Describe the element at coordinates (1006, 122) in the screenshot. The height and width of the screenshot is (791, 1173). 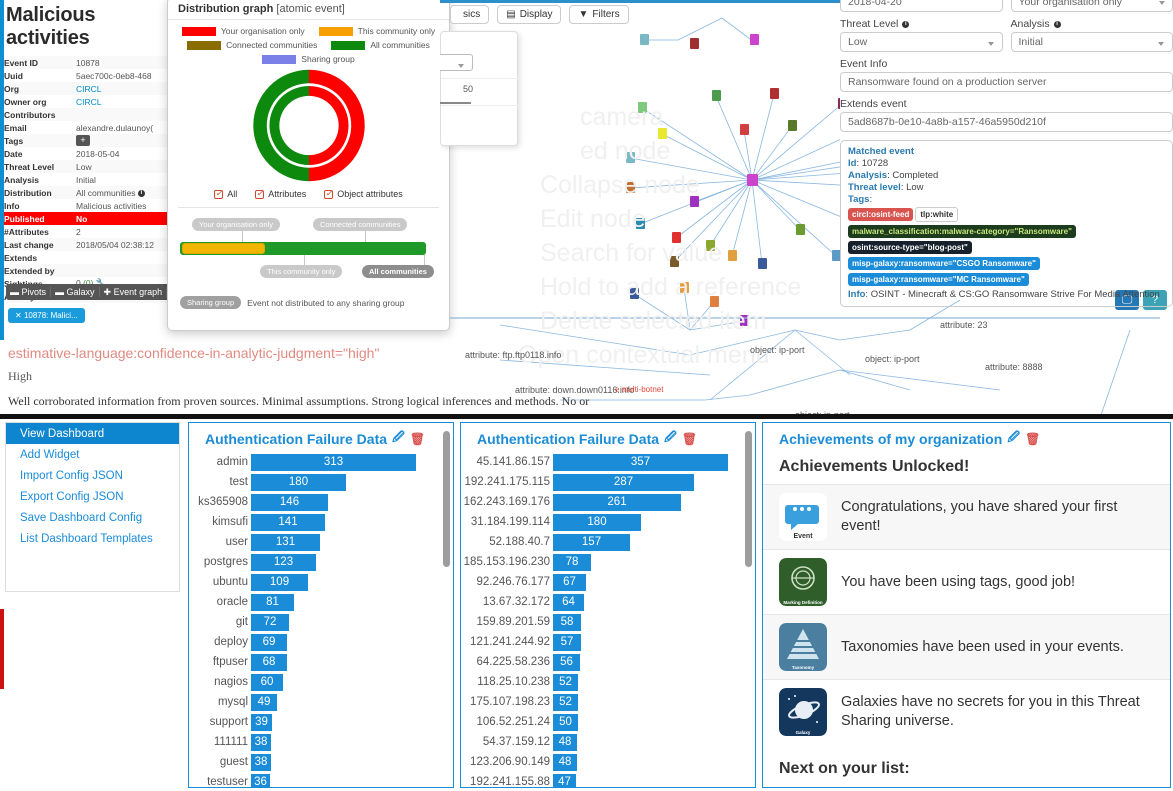
I see `extends-event-field: 5ad8687b-0e10-4a8b-a157-46a5950d210f` at that location.